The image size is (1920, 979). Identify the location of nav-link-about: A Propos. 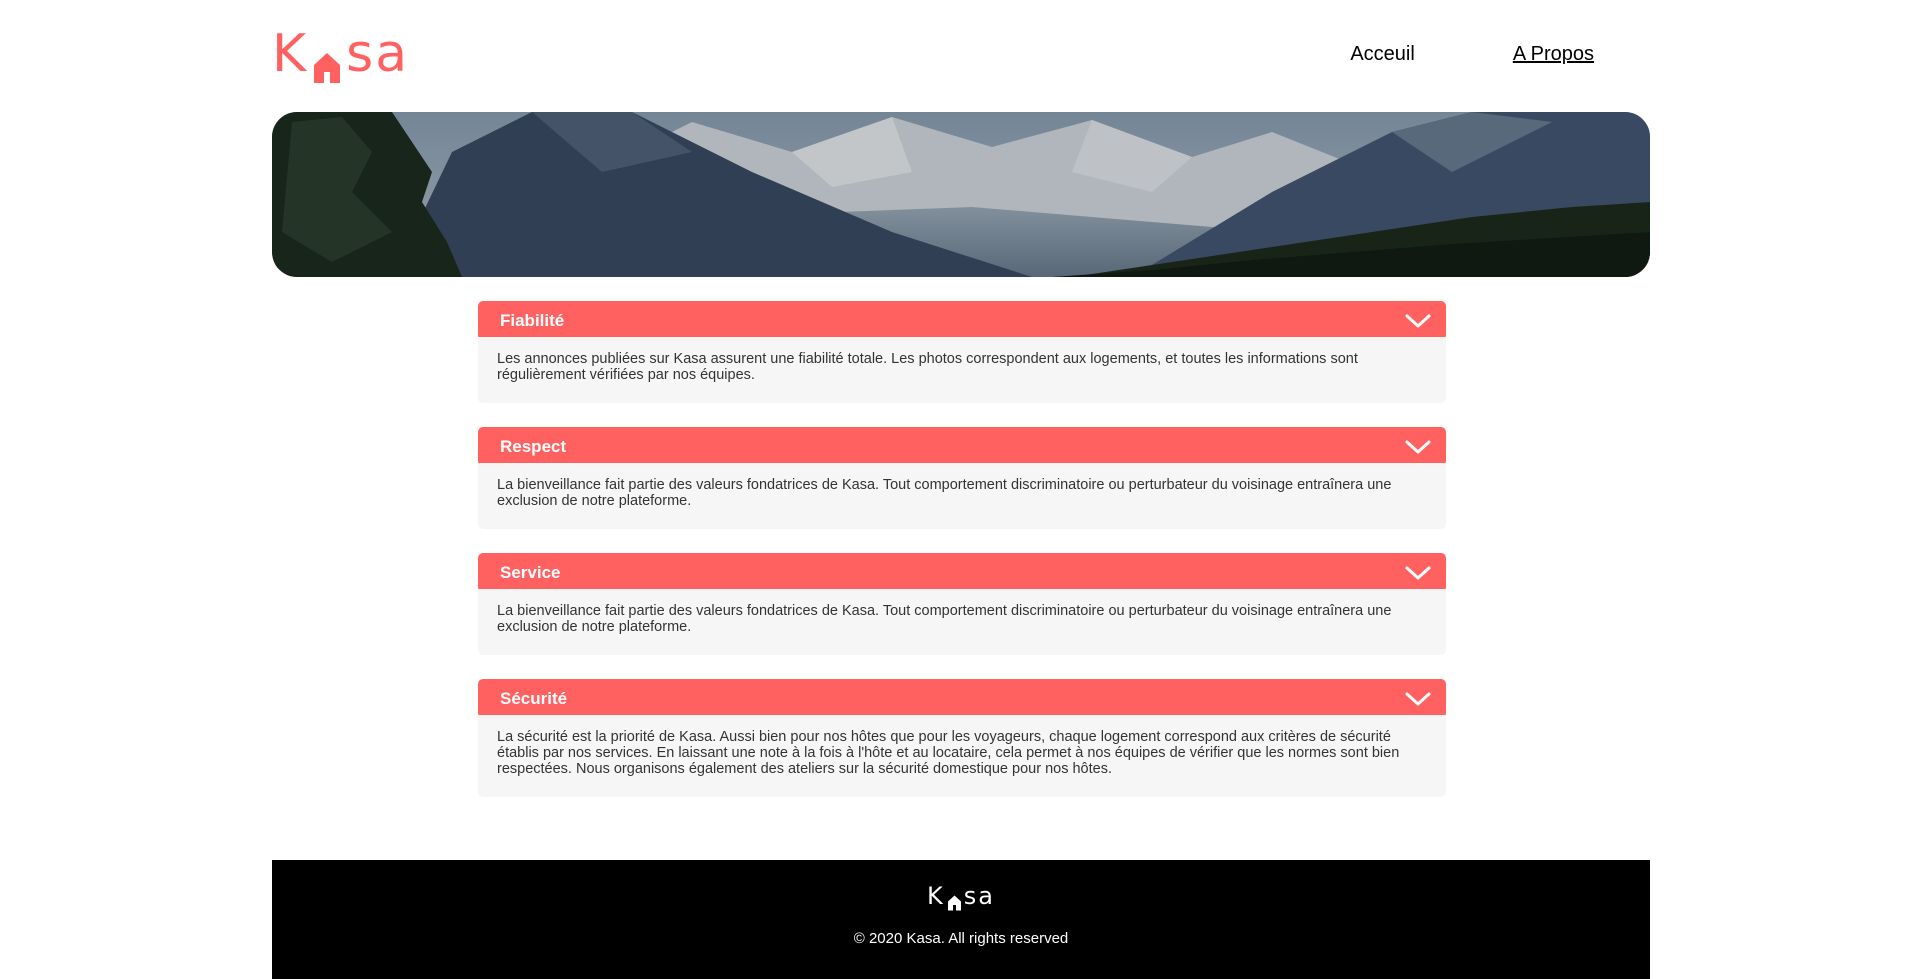
(1553, 54).